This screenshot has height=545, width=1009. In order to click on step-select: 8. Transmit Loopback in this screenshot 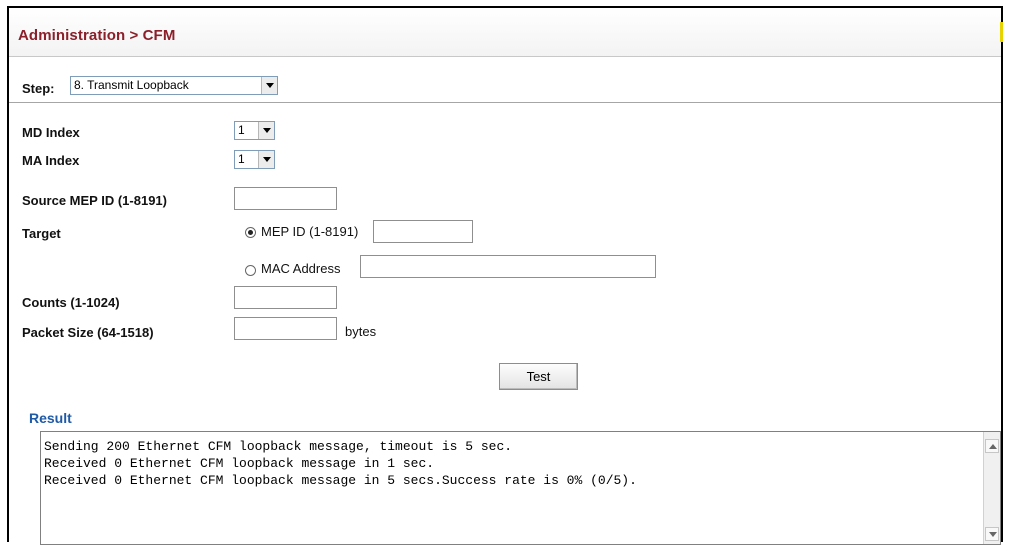, I will do `click(174, 85)`.